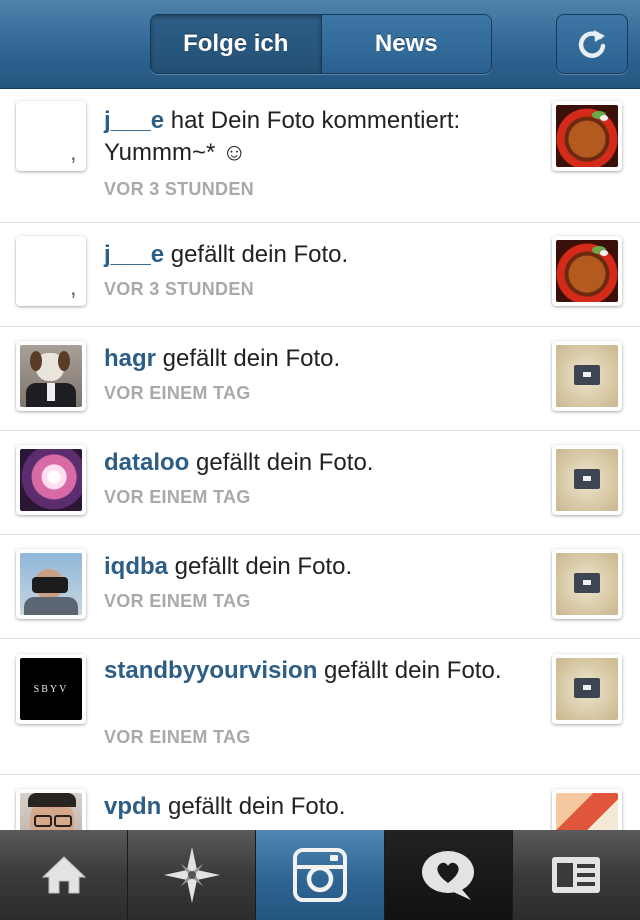 The height and width of the screenshot is (920, 640). What do you see at coordinates (406, 44) in the screenshot?
I see `tab-news: News` at bounding box center [406, 44].